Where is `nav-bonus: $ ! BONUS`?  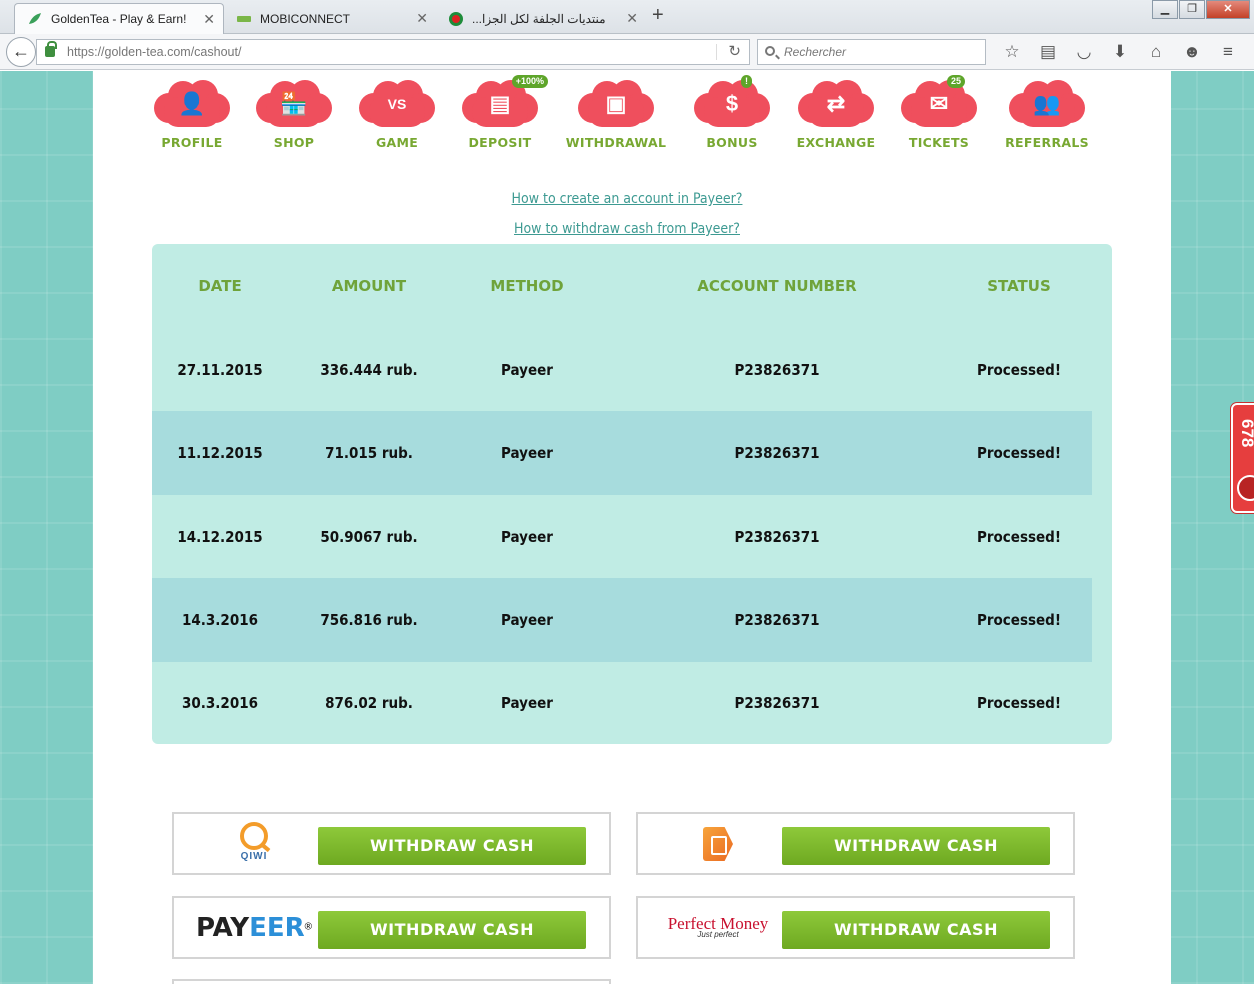 nav-bonus: $ ! BONUS is located at coordinates (732, 112).